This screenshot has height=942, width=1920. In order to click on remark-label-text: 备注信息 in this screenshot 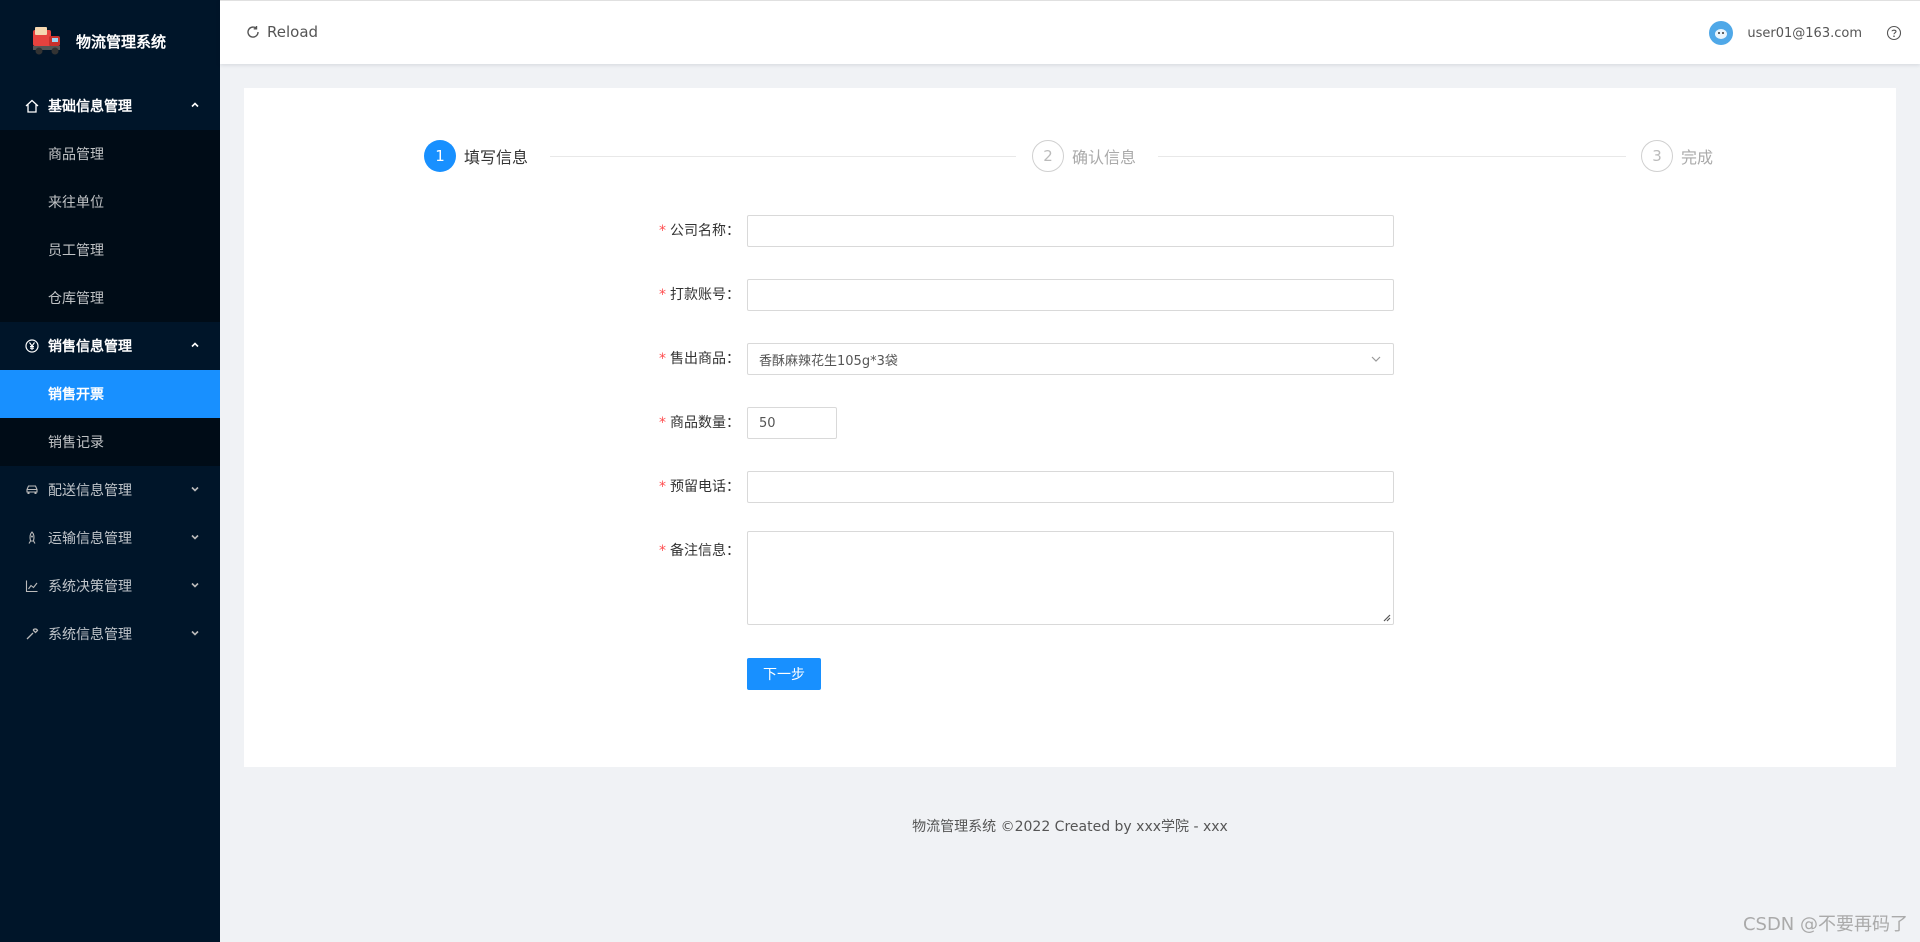, I will do `click(698, 551)`.